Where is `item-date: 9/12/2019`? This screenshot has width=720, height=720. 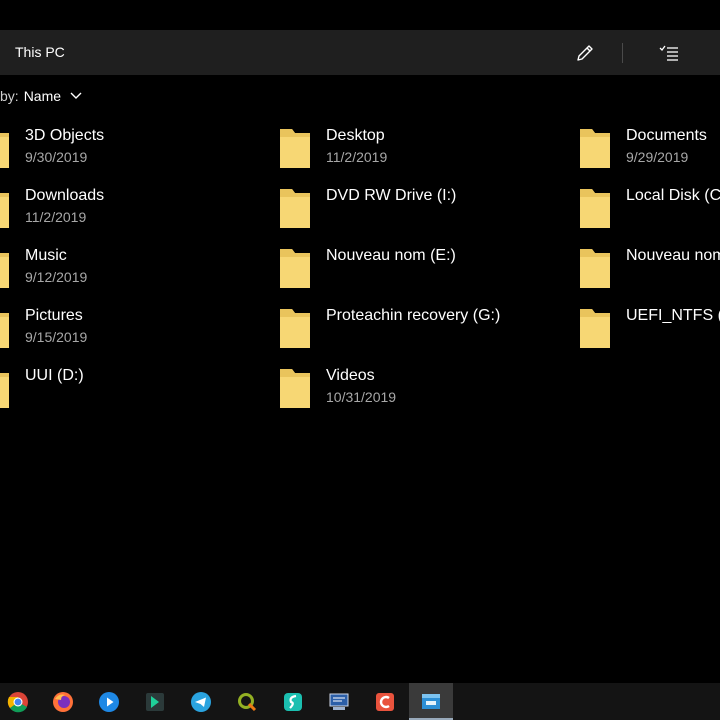 item-date: 9/12/2019 is located at coordinates (56, 277).